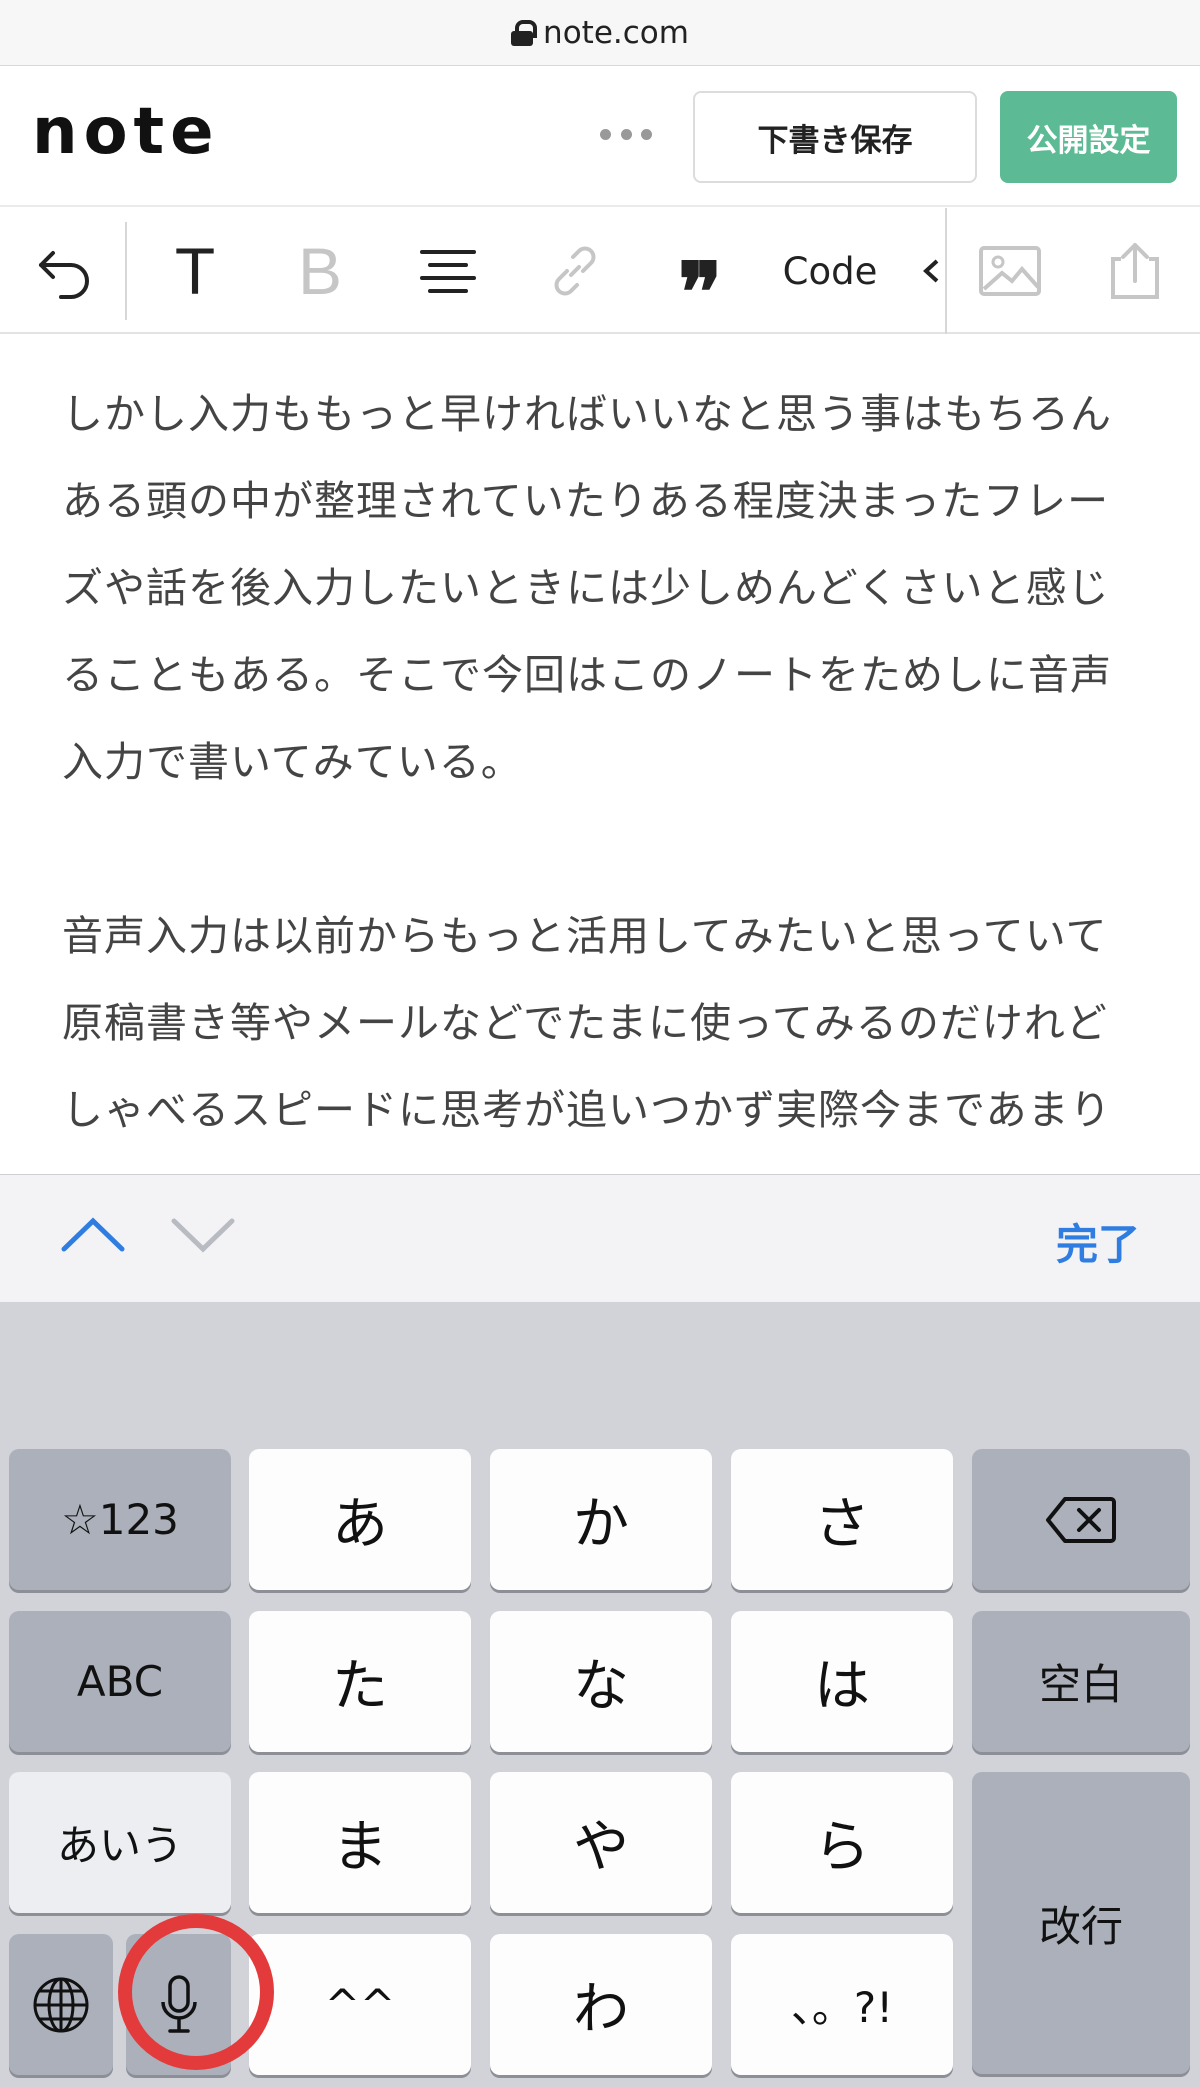  What do you see at coordinates (203, 1235) in the screenshot?
I see `chevron-down-icon` at bounding box center [203, 1235].